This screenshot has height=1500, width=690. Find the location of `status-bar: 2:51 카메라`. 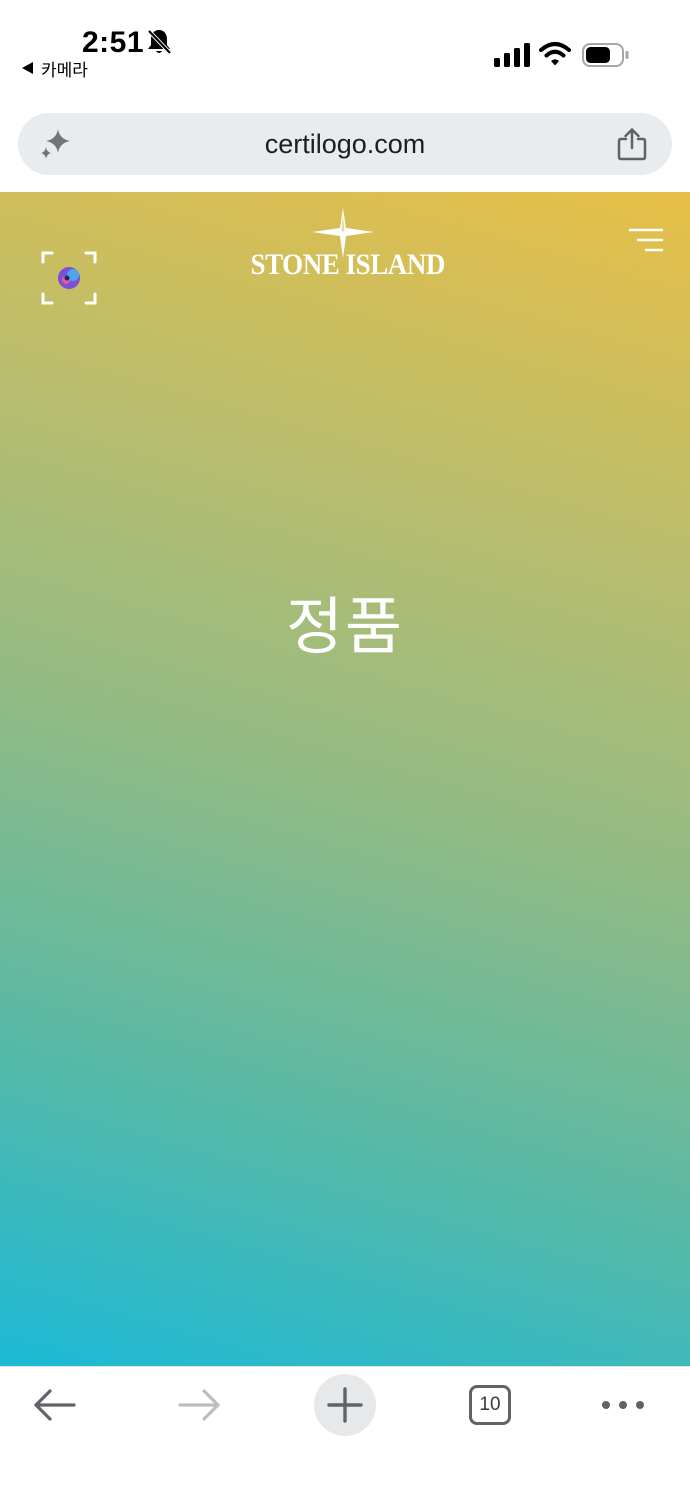

status-bar: 2:51 카메라 is located at coordinates (345, 48).